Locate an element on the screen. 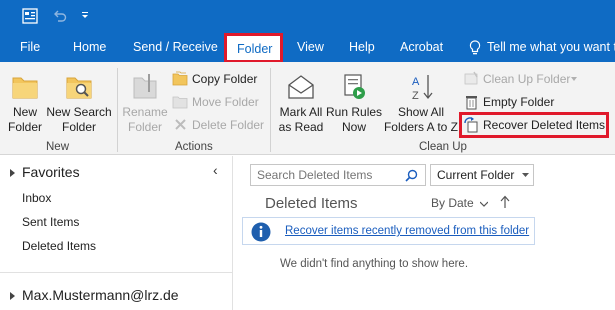  delete-folder-label: Delete Folder is located at coordinates (228, 125).